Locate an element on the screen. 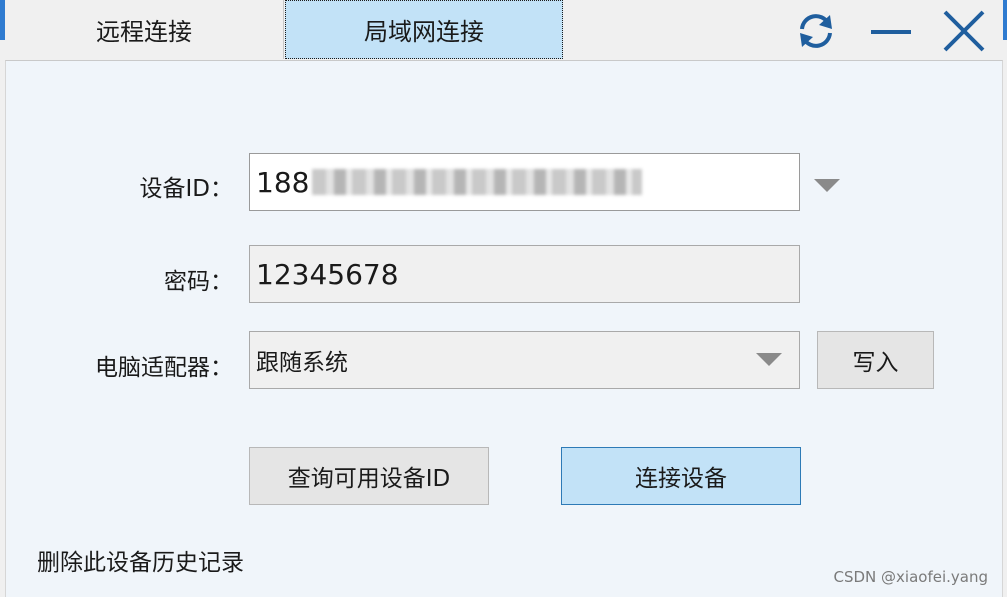  password-label: 密码： is located at coordinates (198, 282).